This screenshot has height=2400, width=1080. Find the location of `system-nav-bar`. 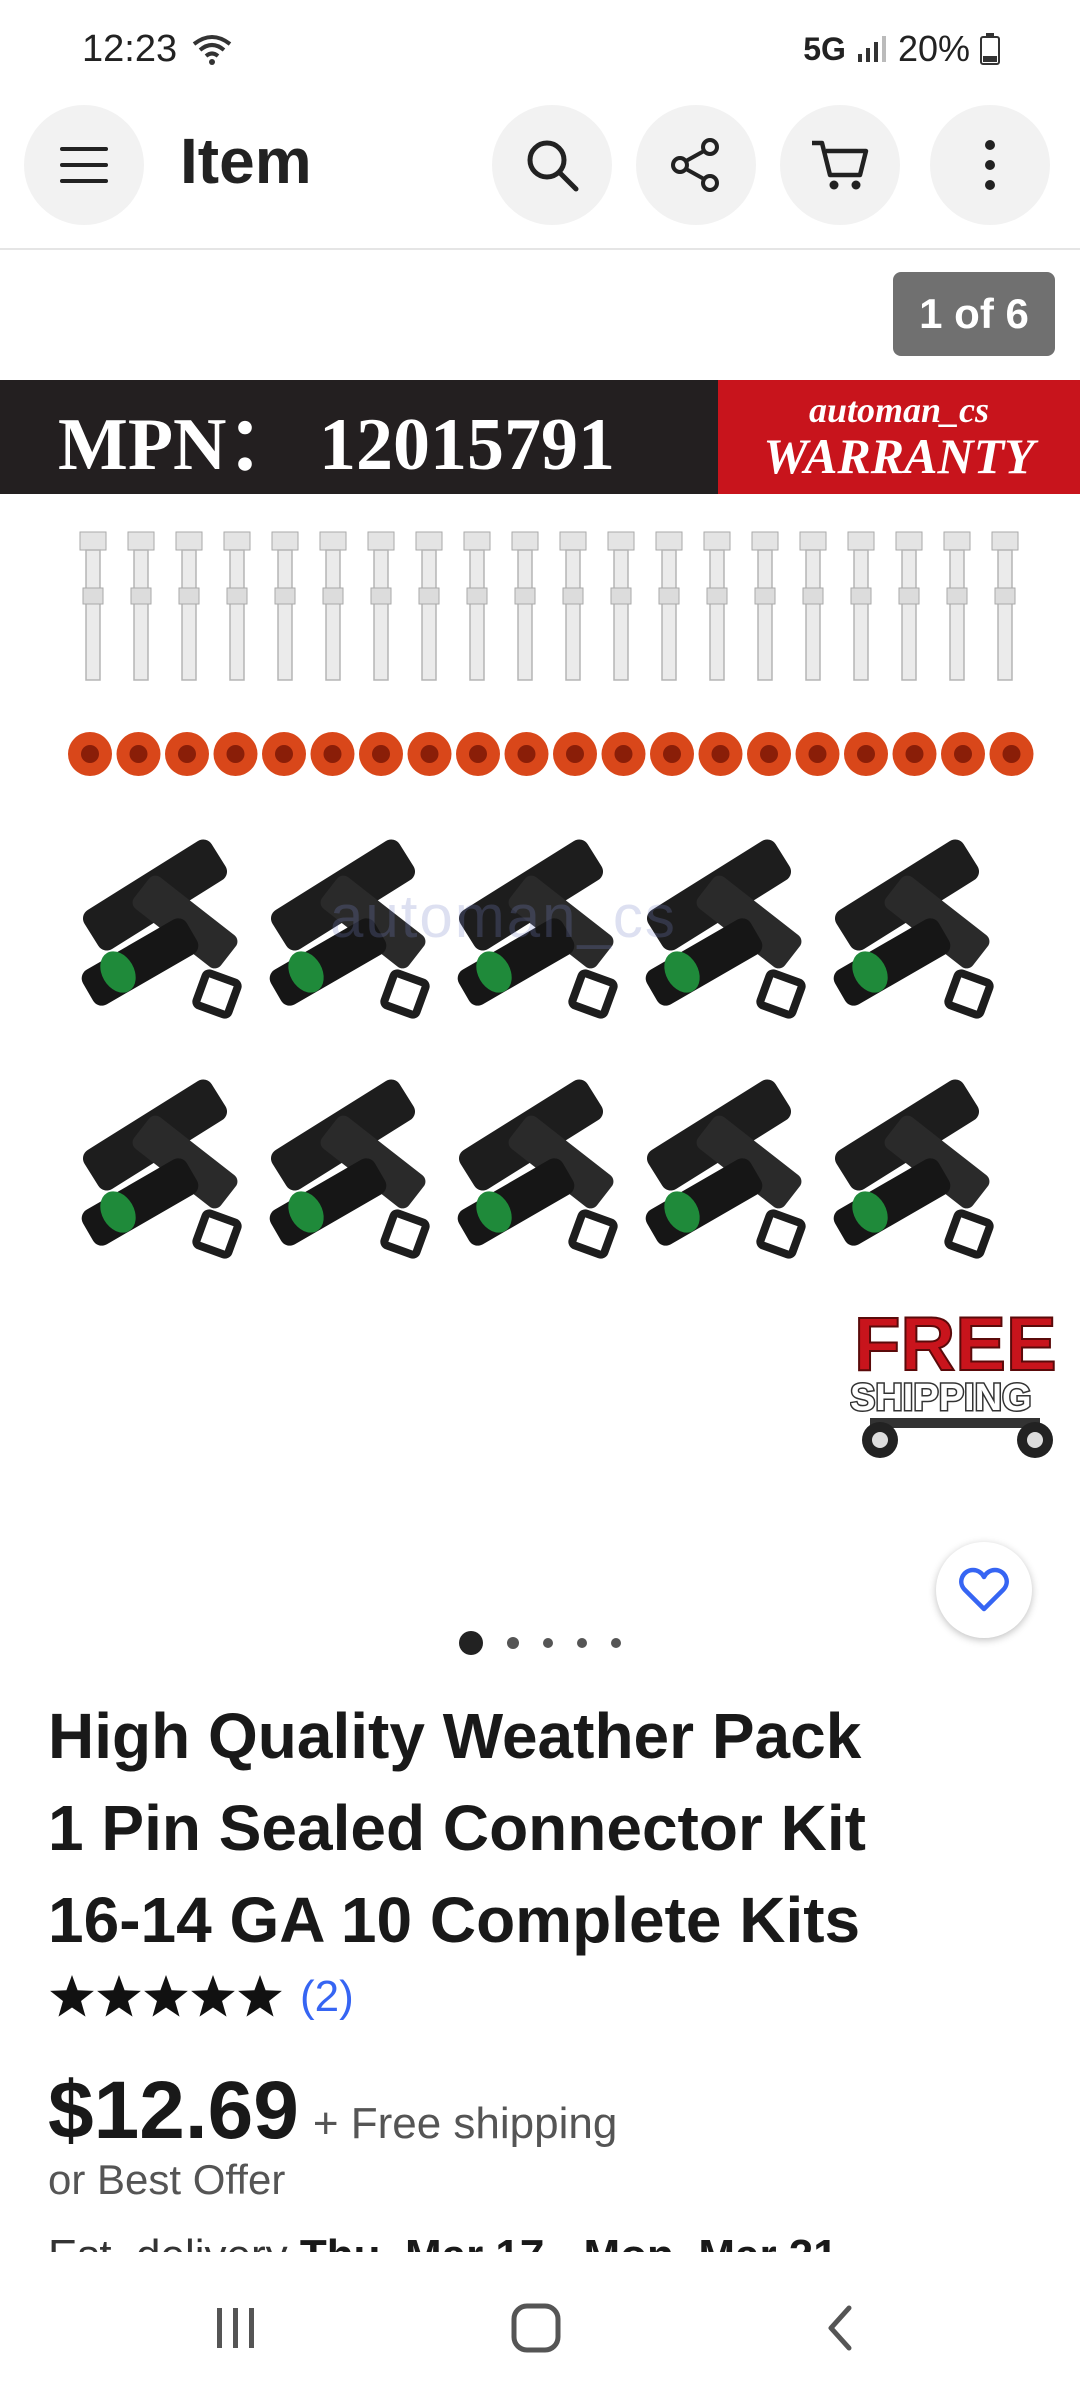

system-nav-bar is located at coordinates (540, 2328).